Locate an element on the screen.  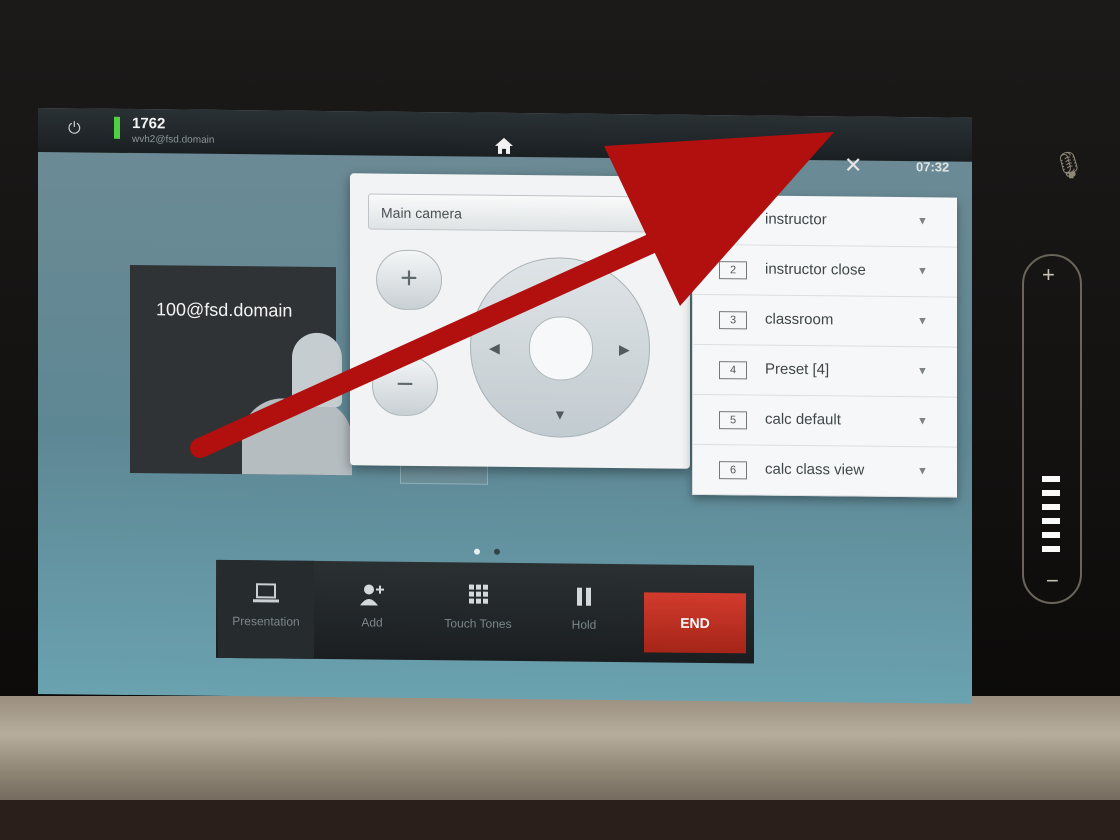
camera-control-panel: Main camera + − ▲ ▼ ◀ ▶ is located at coordinates (520, 321).